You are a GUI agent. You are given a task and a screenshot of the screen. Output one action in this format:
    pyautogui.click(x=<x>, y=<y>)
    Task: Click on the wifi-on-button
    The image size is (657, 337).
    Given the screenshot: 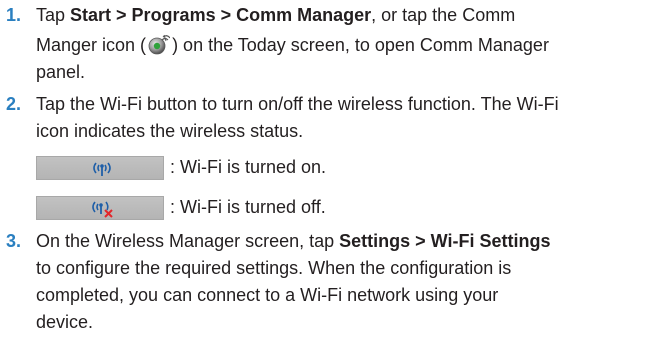 What is the action you would take?
    pyautogui.click(x=100, y=168)
    